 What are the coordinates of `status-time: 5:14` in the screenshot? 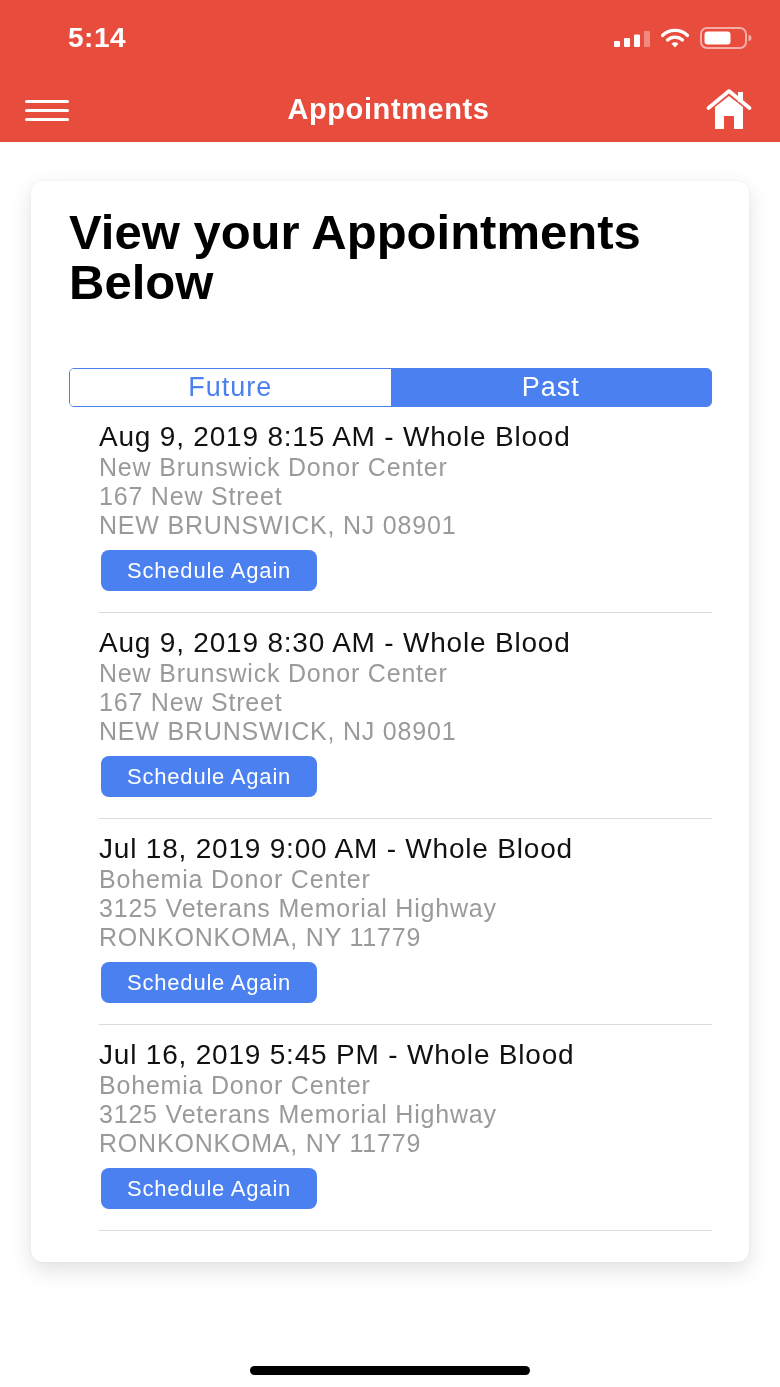 It's located at (98, 38).